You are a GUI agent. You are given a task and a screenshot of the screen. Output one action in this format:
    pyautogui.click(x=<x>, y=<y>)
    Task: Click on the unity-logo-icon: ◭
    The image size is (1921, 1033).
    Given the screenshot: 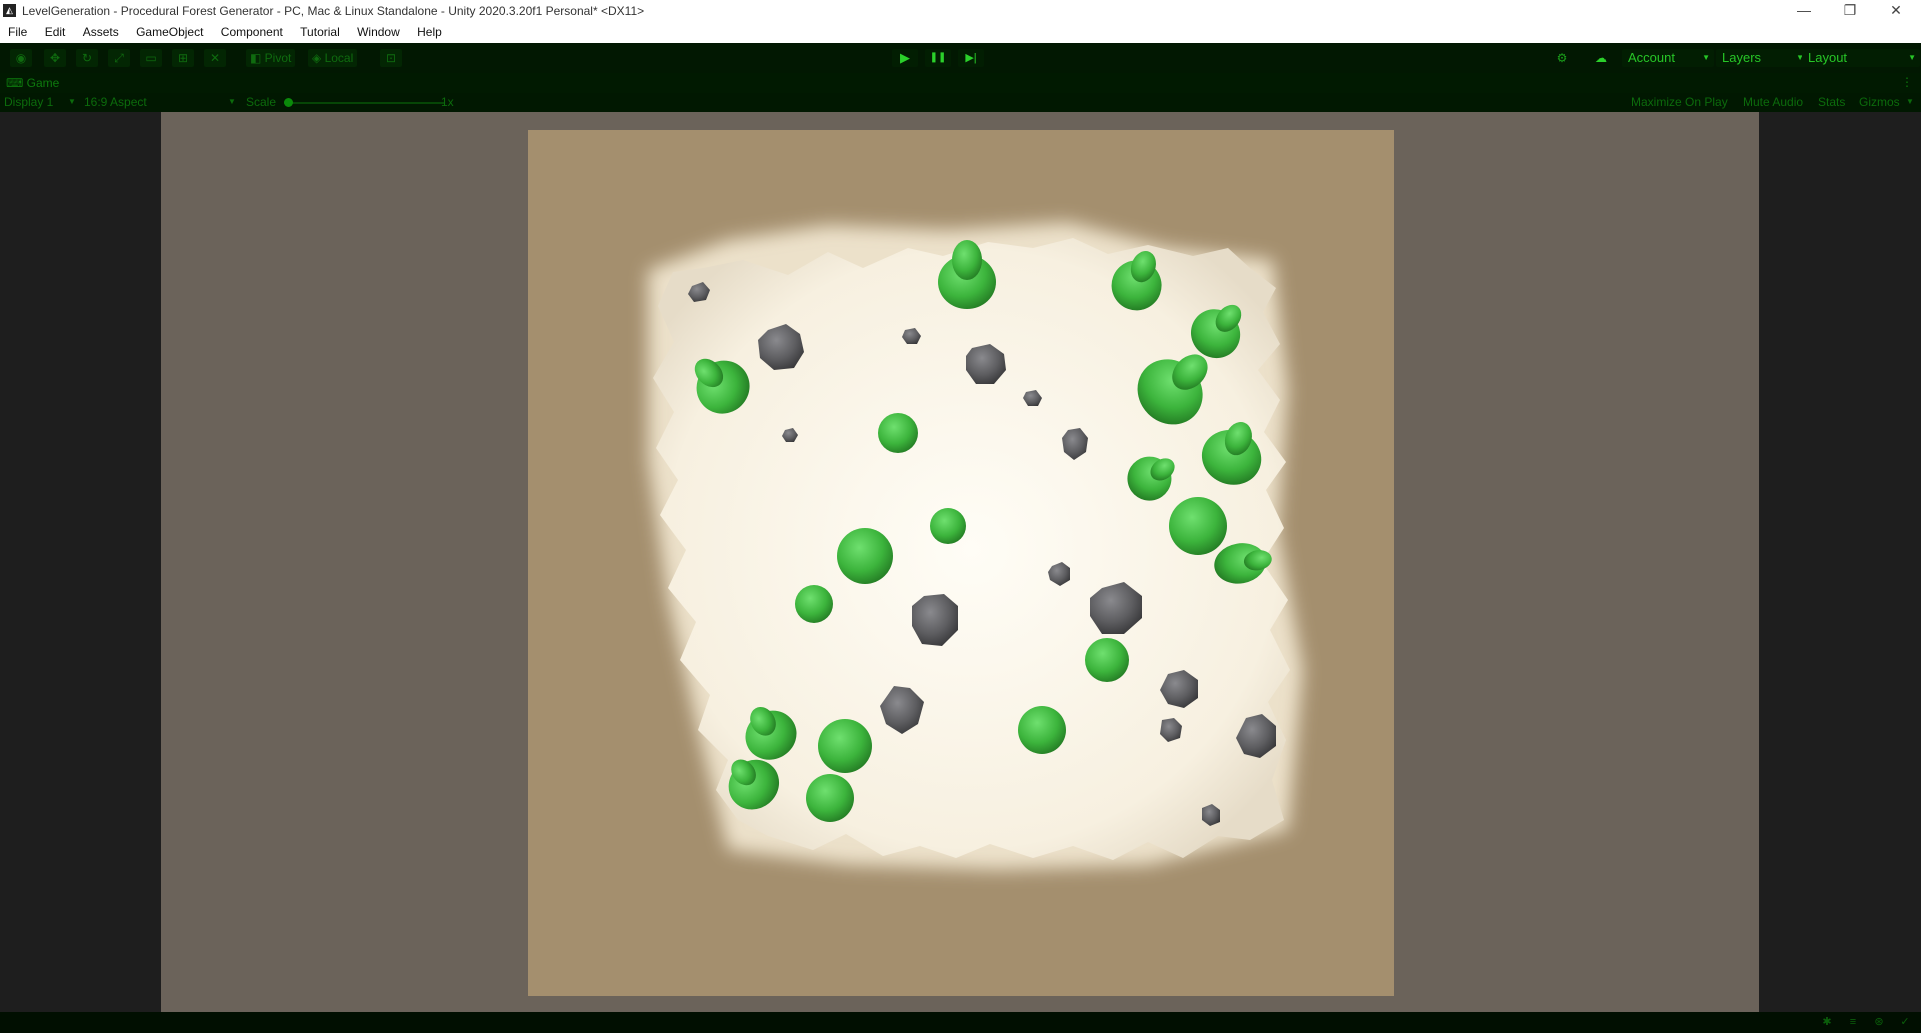 What is the action you would take?
    pyautogui.click(x=9, y=10)
    